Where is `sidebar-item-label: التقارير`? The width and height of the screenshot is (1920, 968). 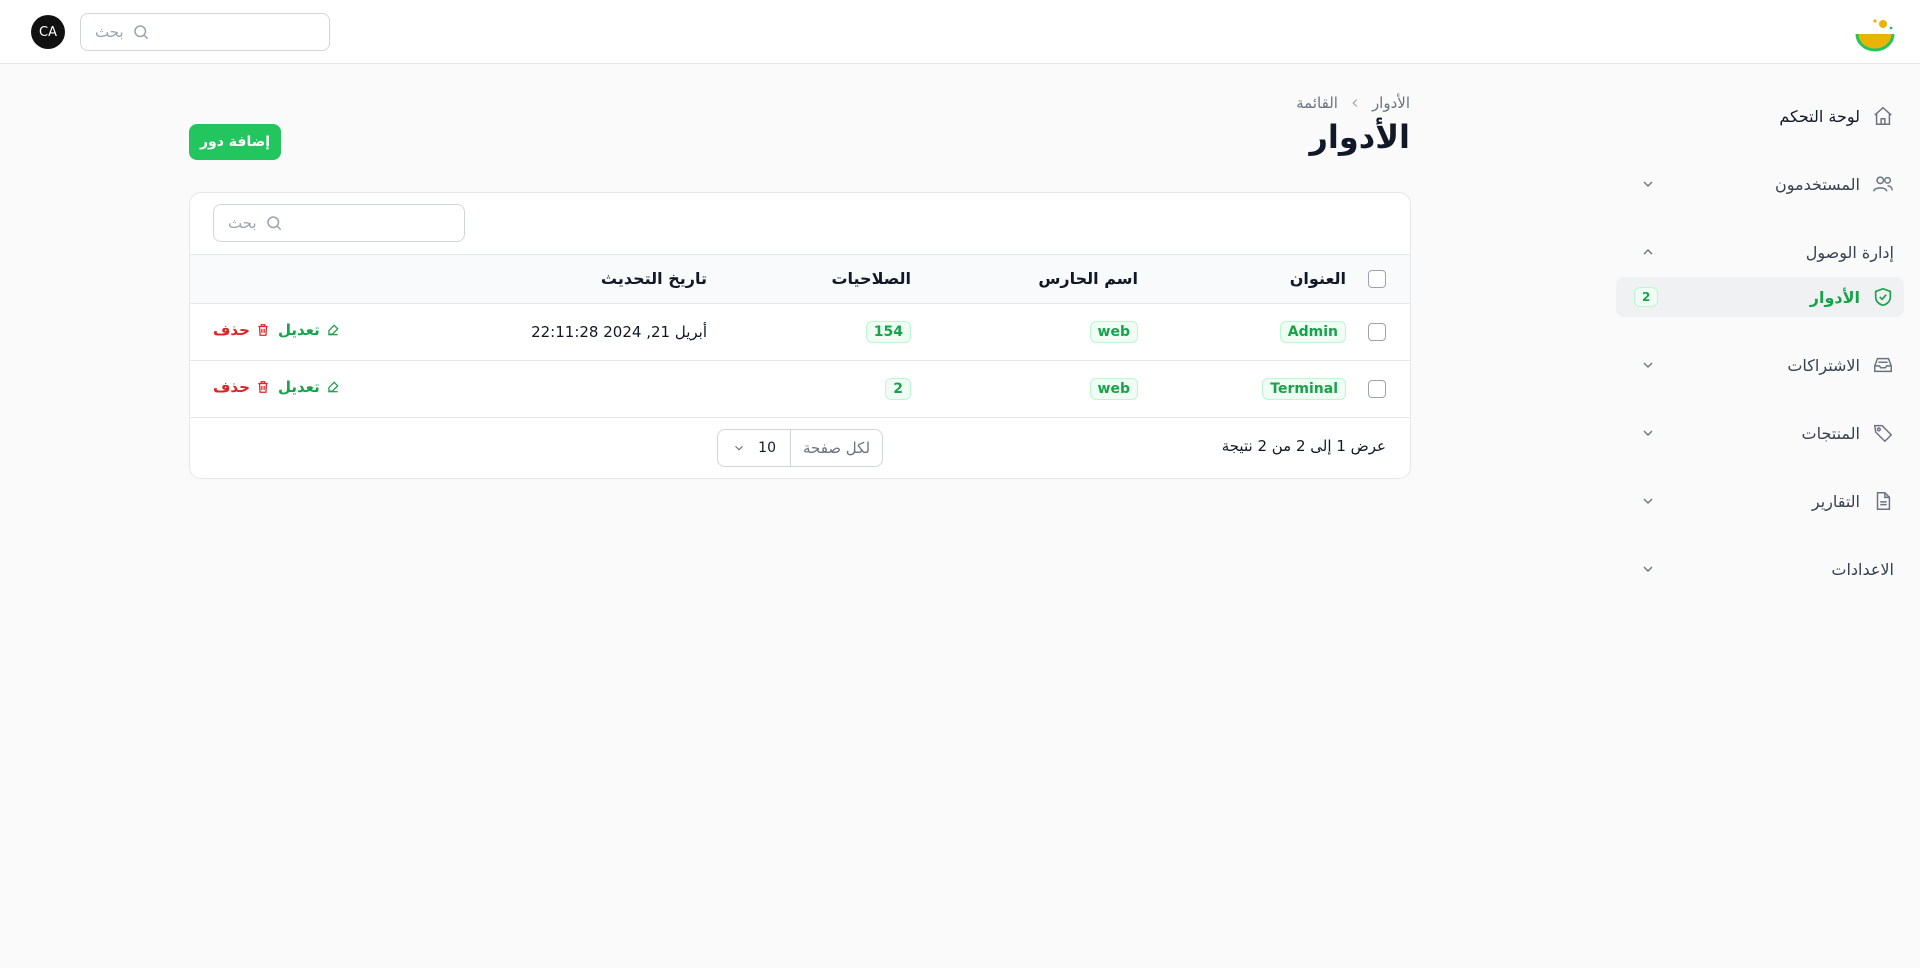 sidebar-item-label: التقارير is located at coordinates (1835, 501).